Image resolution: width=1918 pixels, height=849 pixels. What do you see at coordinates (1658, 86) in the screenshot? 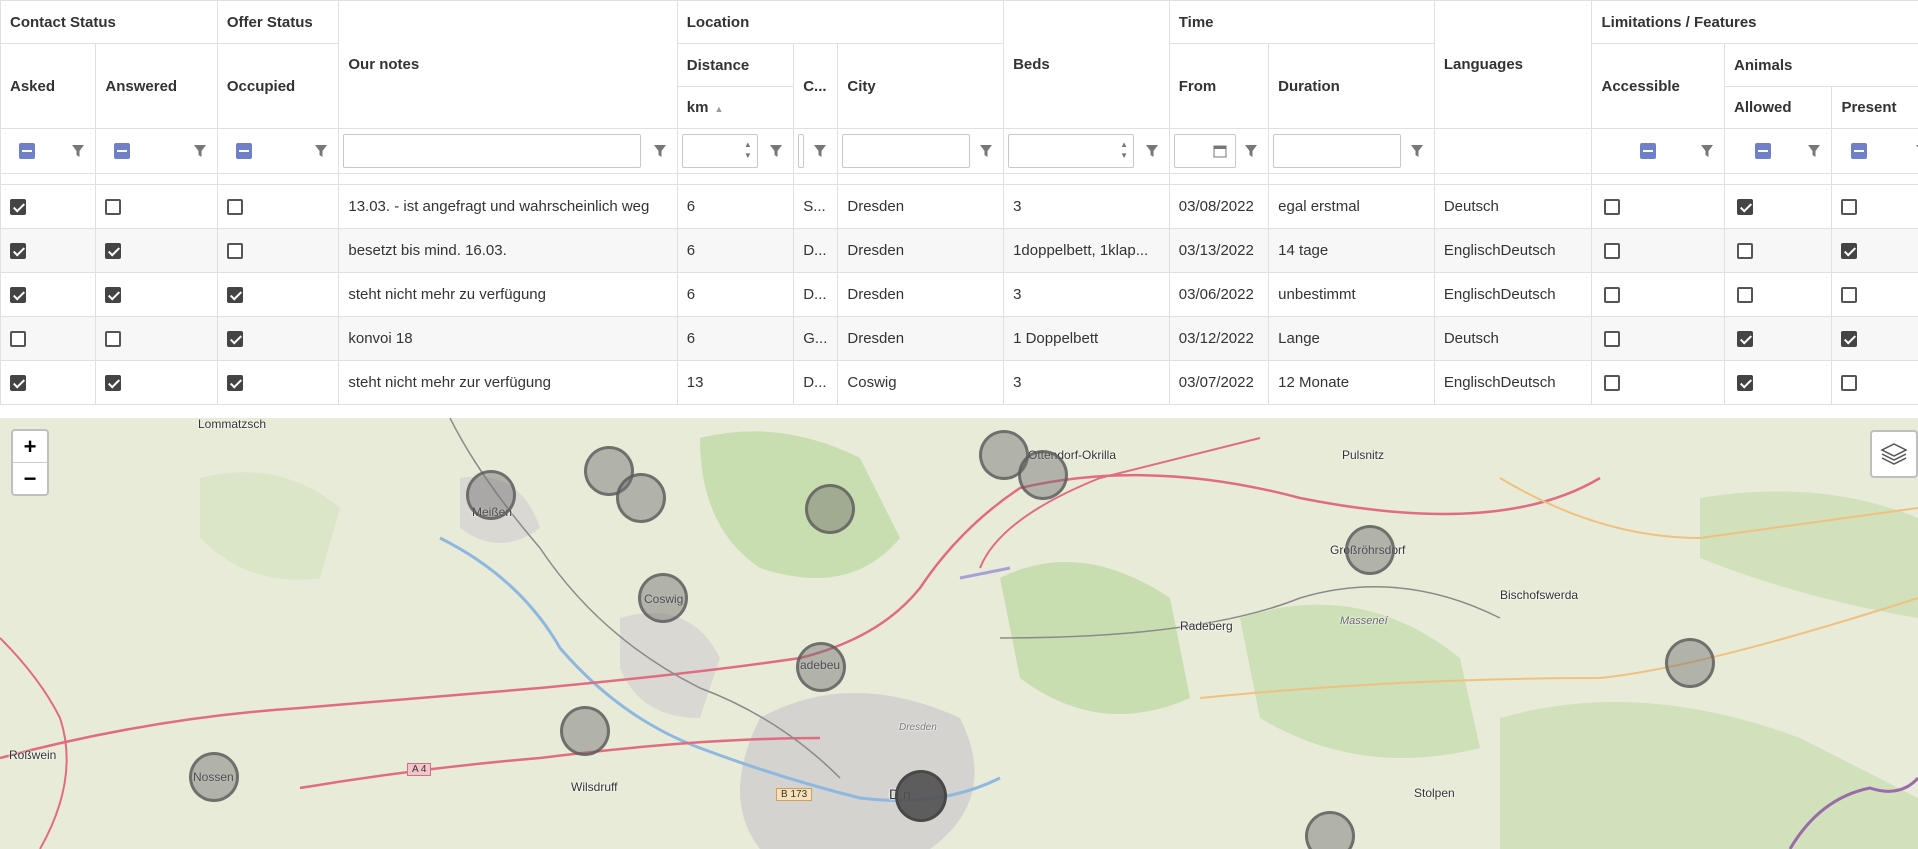
I see `col-accessible: Accessible` at bounding box center [1658, 86].